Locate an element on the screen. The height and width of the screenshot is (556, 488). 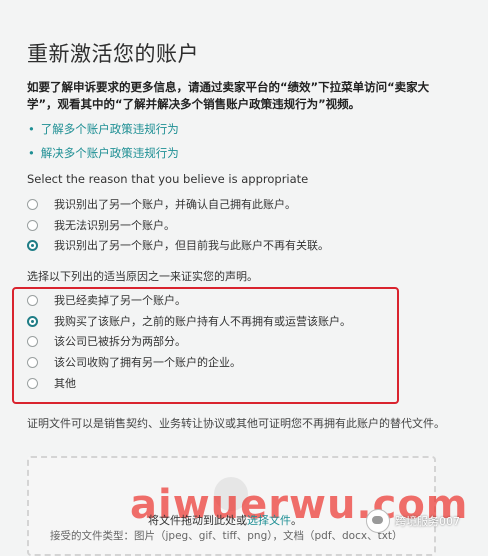
cause-option-label: 该公司已被拆分为两部分。 is located at coordinates (120, 341).